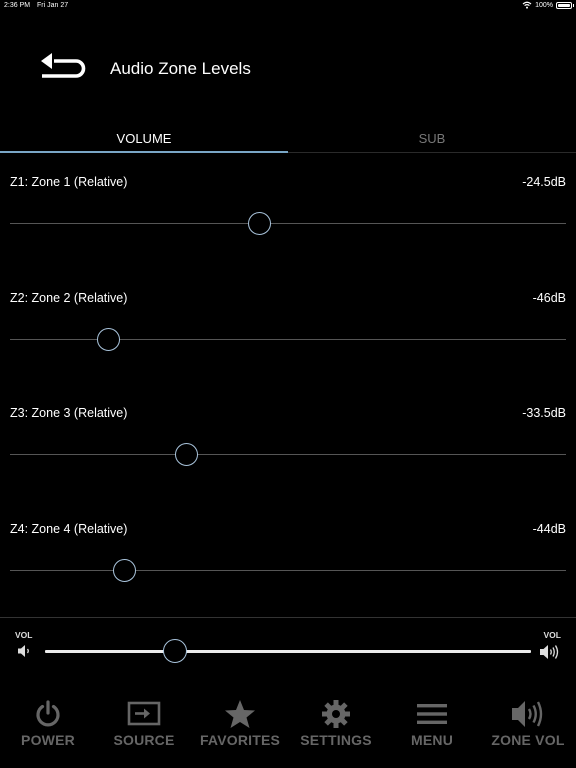 The image size is (576, 768). Describe the element at coordinates (544, 413) in the screenshot. I see `zone-value: -33.5dB` at that location.